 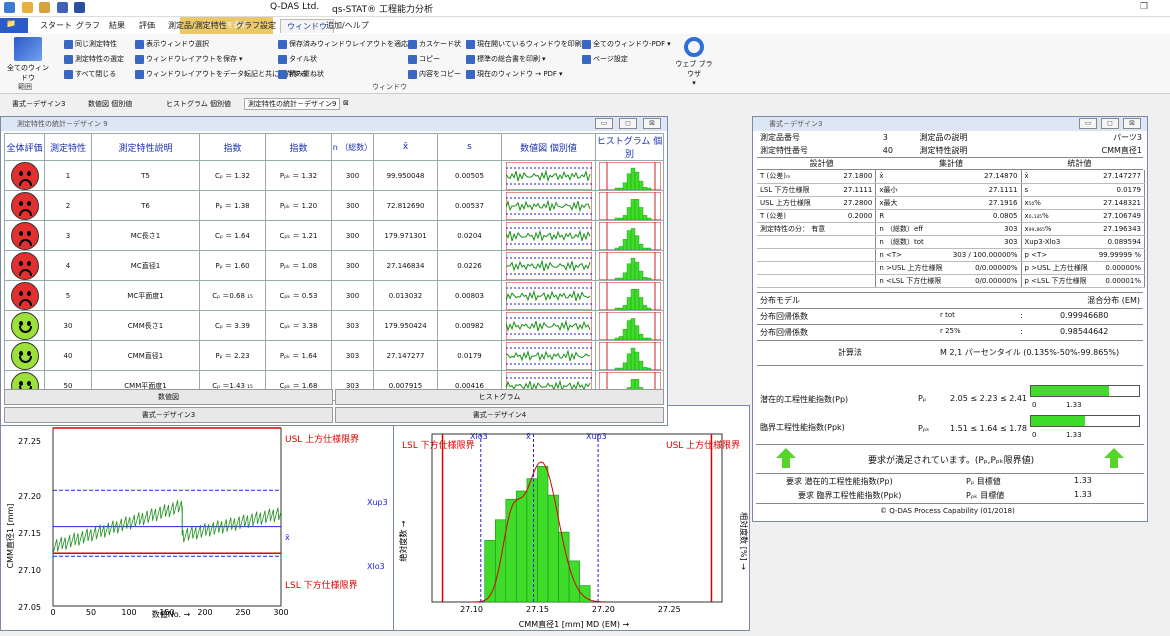 I want to click on usl-label: USL 上方仕様限界, so click(x=322, y=439).